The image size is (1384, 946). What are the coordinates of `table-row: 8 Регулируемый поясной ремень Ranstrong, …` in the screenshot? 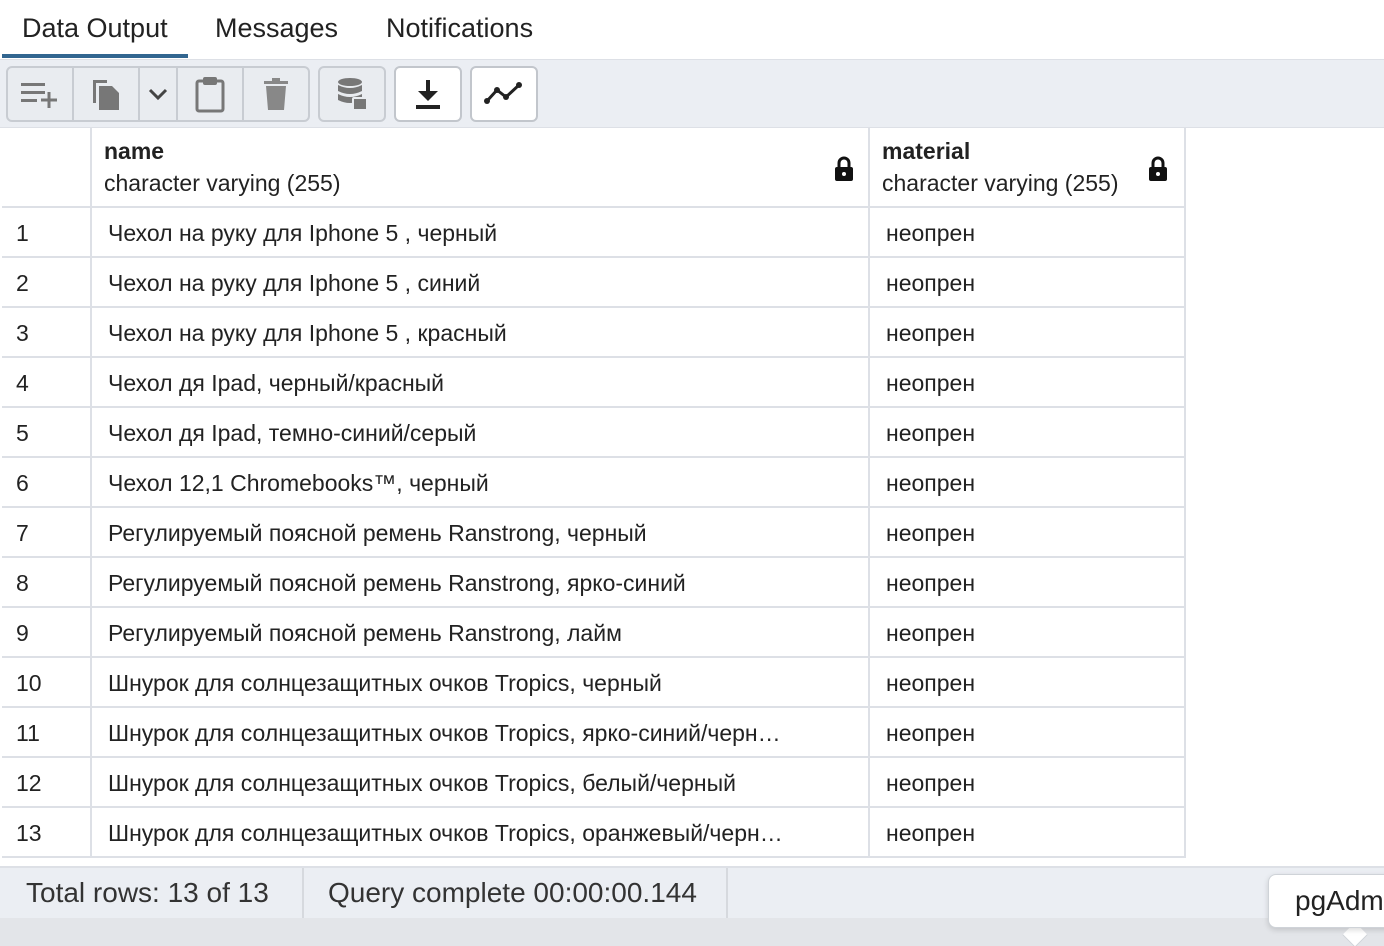 It's located at (594, 583).